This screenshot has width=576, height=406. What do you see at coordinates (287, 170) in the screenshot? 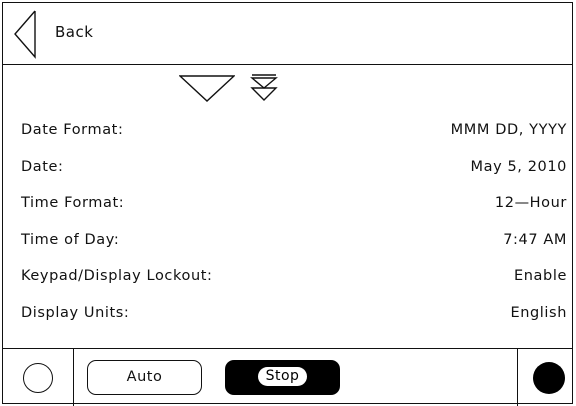
I see `setting-row-date: Date: May 5, 2010` at bounding box center [287, 170].